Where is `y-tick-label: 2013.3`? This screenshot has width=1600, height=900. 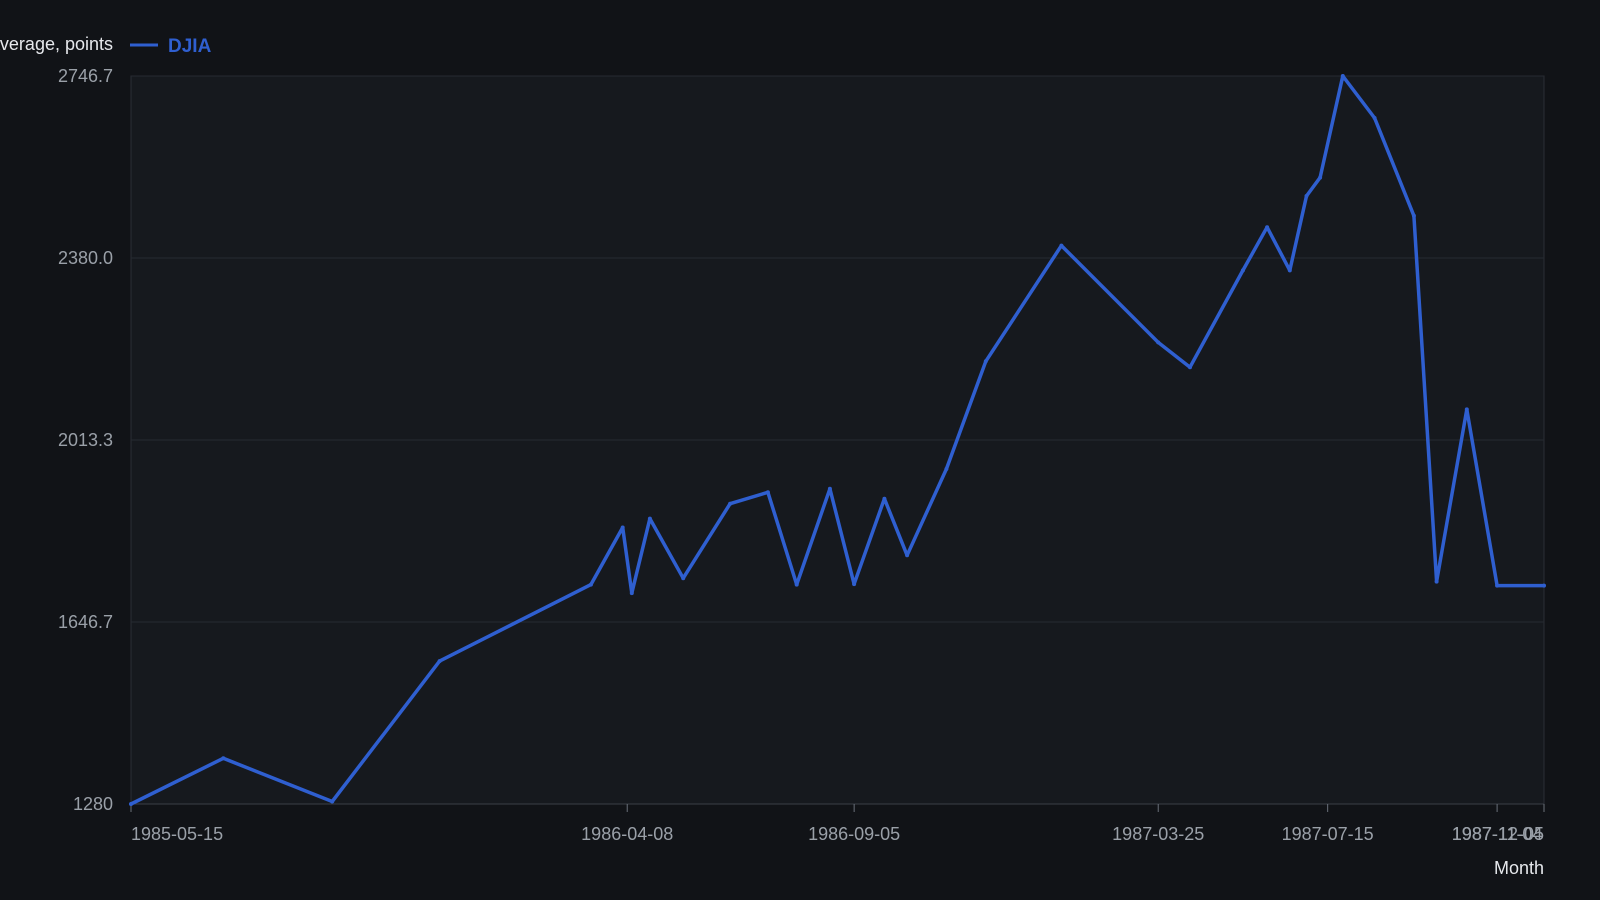
y-tick-label: 2013.3 is located at coordinates (85, 440).